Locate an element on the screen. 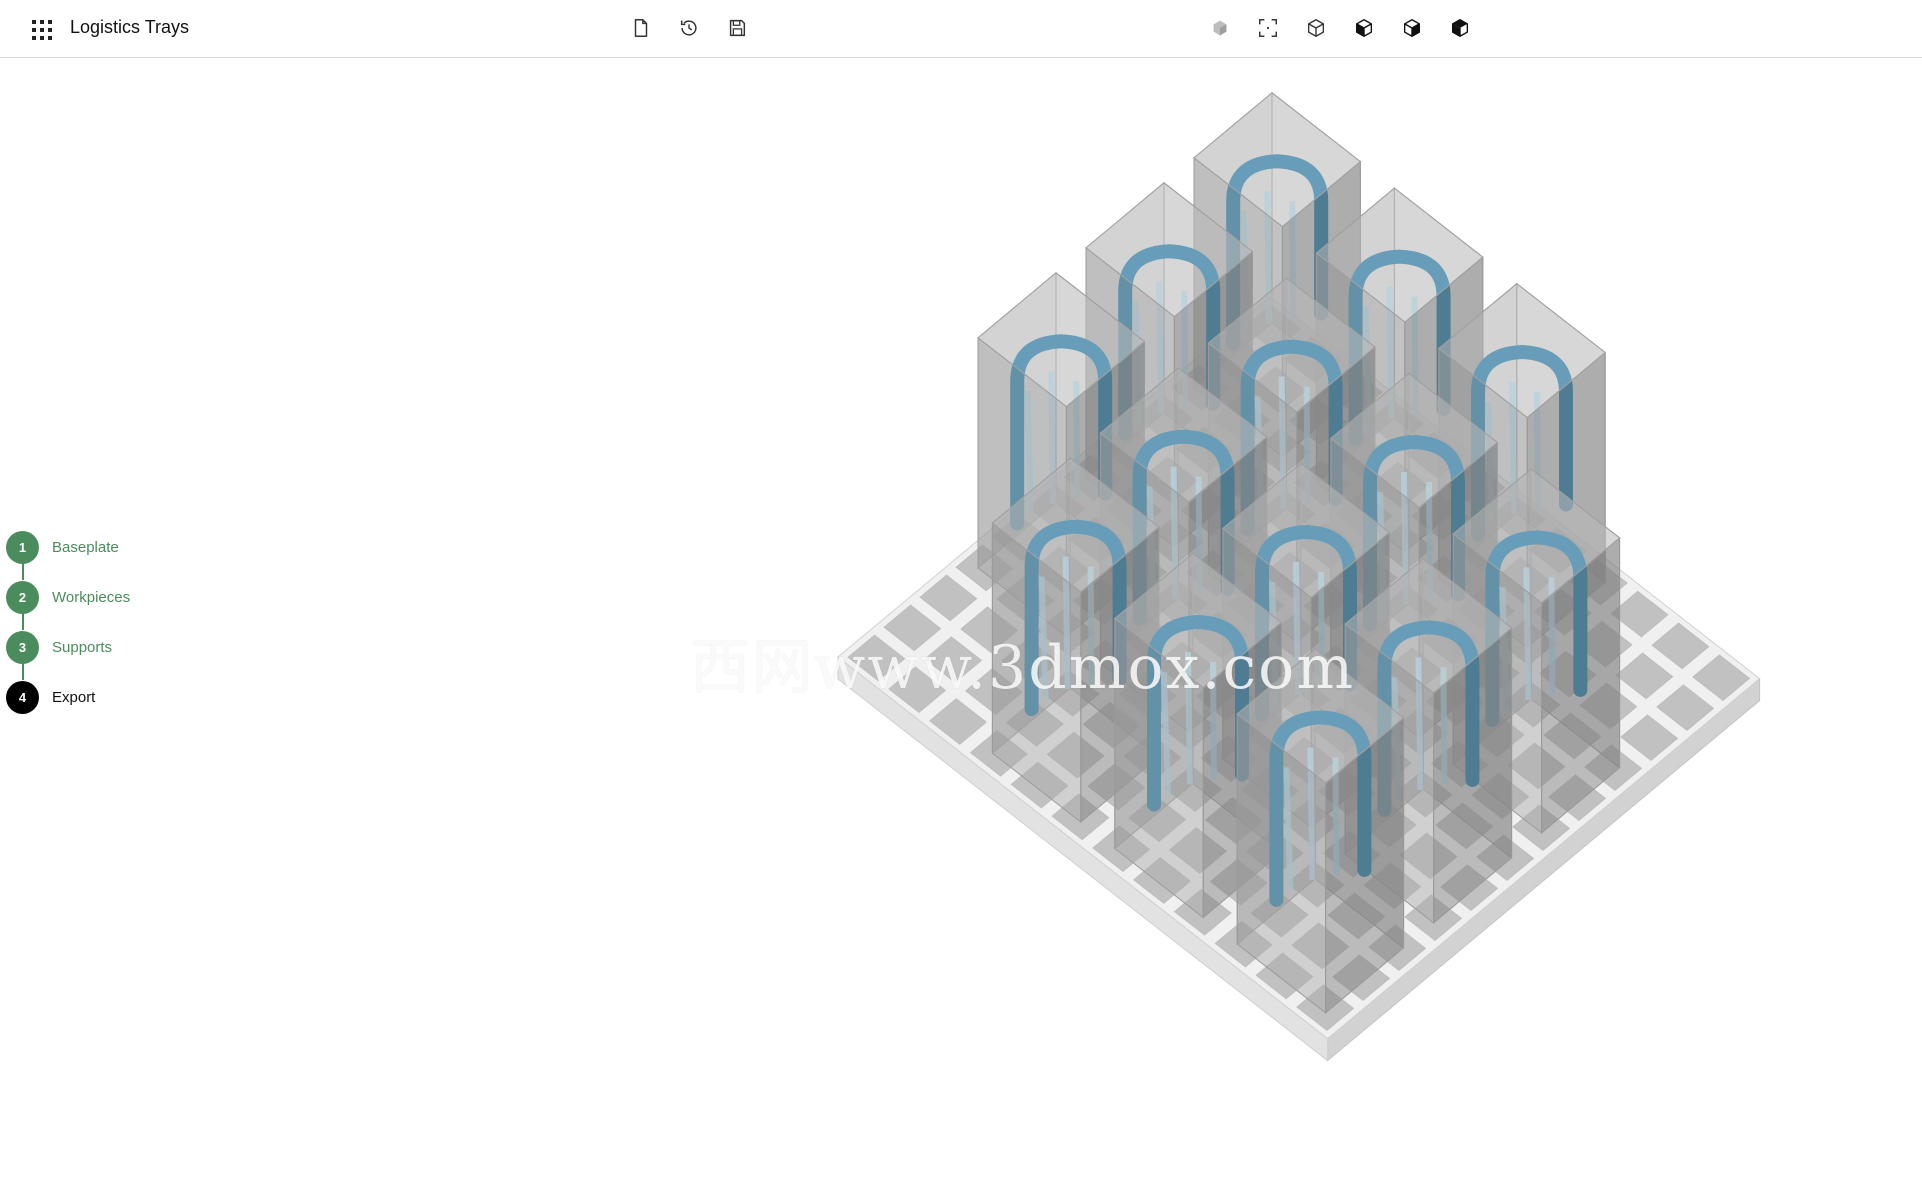 This screenshot has width=1922, height=1203. top-bar: Logistics Trays is located at coordinates (961, 29).